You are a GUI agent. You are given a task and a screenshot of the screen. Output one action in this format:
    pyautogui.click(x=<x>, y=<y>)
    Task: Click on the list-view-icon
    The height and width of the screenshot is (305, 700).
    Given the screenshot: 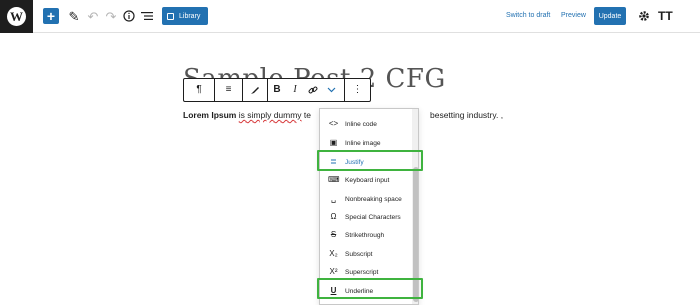 What is the action you would take?
    pyautogui.click(x=147, y=16)
    